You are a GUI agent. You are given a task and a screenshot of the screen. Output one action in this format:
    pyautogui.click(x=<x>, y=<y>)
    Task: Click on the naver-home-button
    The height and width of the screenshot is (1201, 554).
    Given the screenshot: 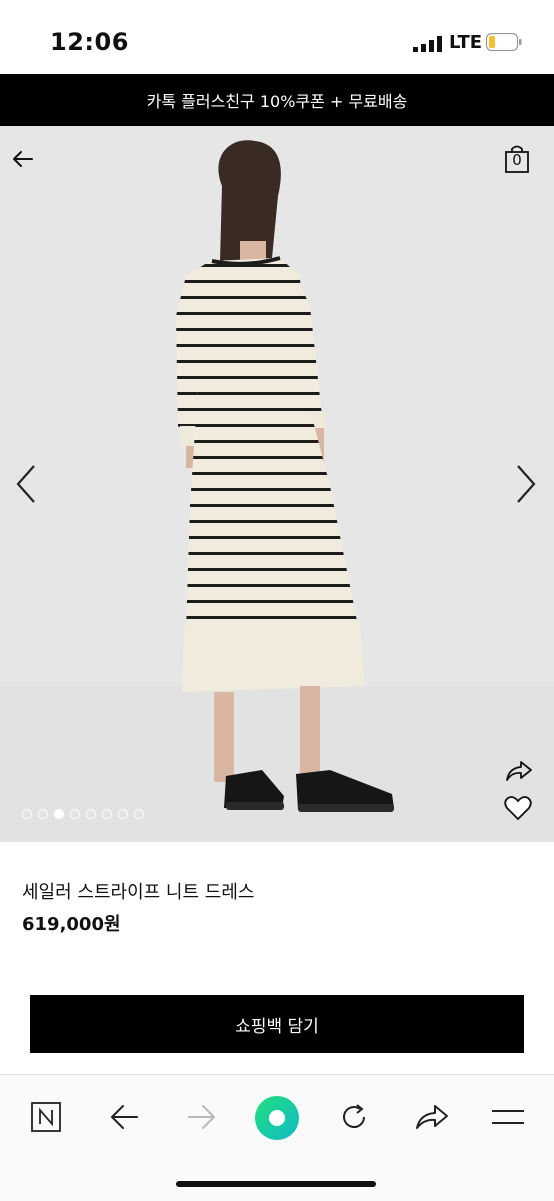 What is the action you would take?
    pyautogui.click(x=46, y=1117)
    